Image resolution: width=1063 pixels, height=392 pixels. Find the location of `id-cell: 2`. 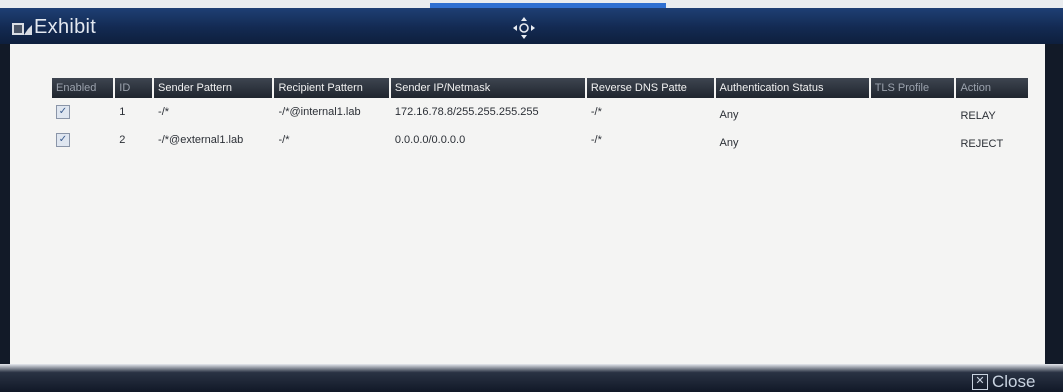

id-cell: 2 is located at coordinates (122, 140).